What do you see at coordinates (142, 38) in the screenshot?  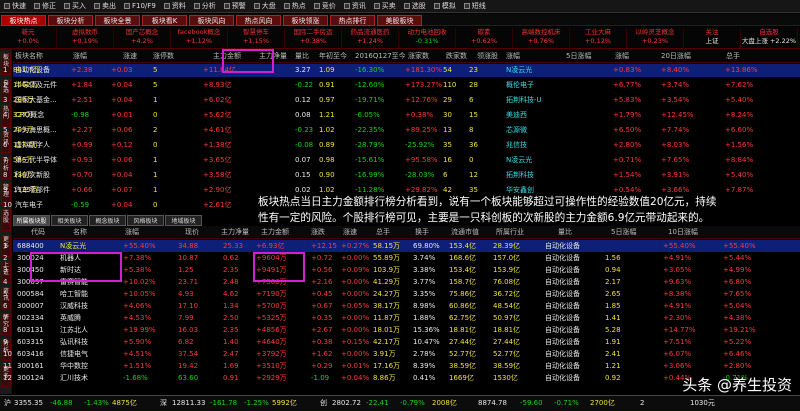 I see `sector-item: 国产芯概念 +4.2%` at bounding box center [142, 38].